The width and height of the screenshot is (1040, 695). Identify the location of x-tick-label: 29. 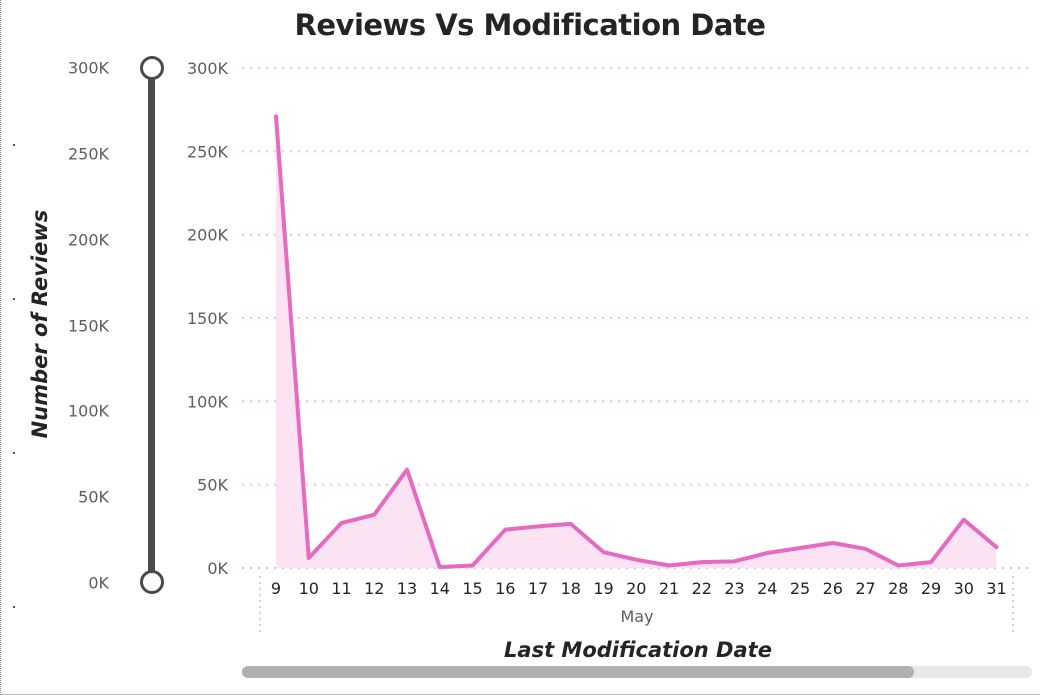
(931, 588).